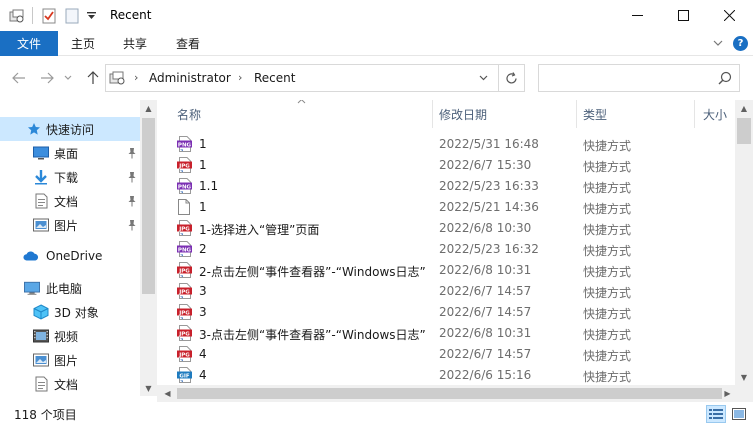 This screenshot has width=753, height=426. What do you see at coordinates (66, 153) in the screenshot?
I see `nav-label: 桌面` at bounding box center [66, 153].